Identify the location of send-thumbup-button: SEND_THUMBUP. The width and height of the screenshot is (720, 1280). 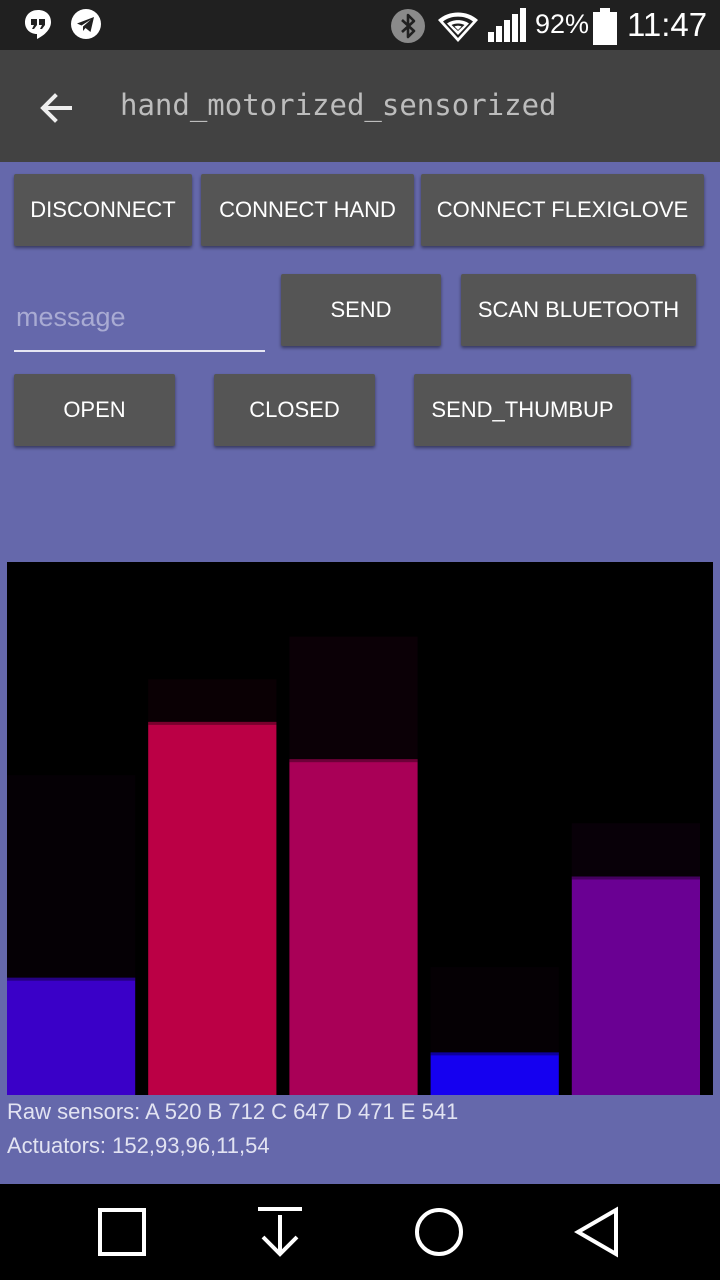
(522, 410).